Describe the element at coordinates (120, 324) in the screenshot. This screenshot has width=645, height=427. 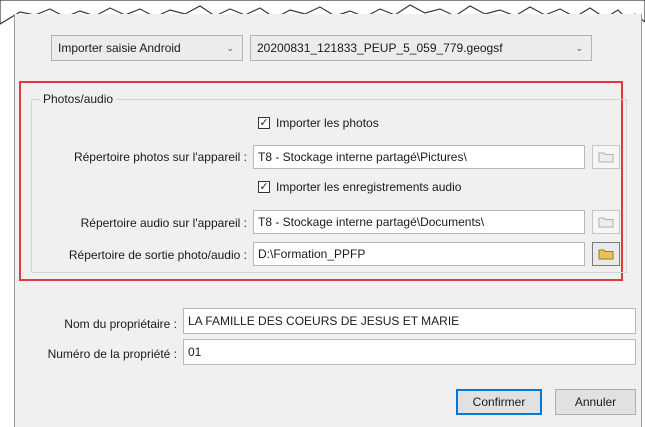
I see `owner-label: Nom du propriétaire :` at that location.